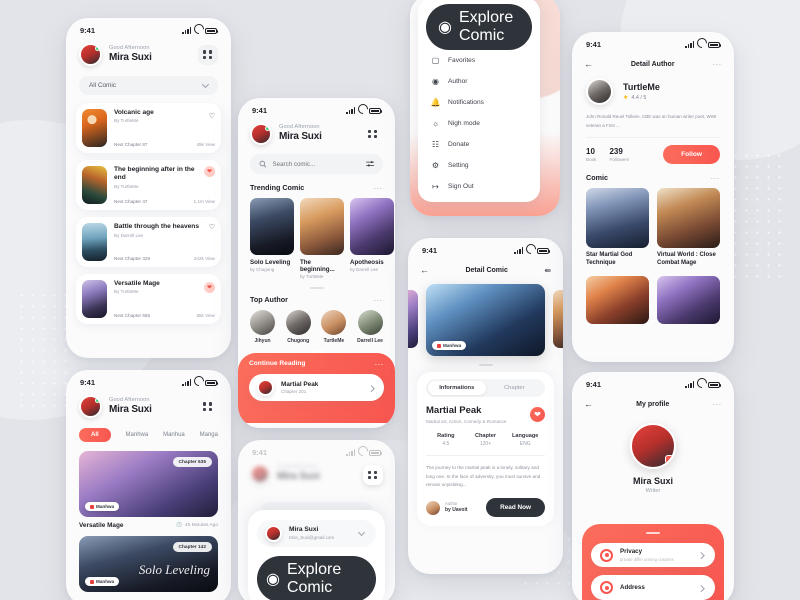 The height and width of the screenshot is (600, 800). Describe the element at coordinates (316, 388) in the screenshot. I see `continue-item: Martial Peak Chapter 201` at that location.